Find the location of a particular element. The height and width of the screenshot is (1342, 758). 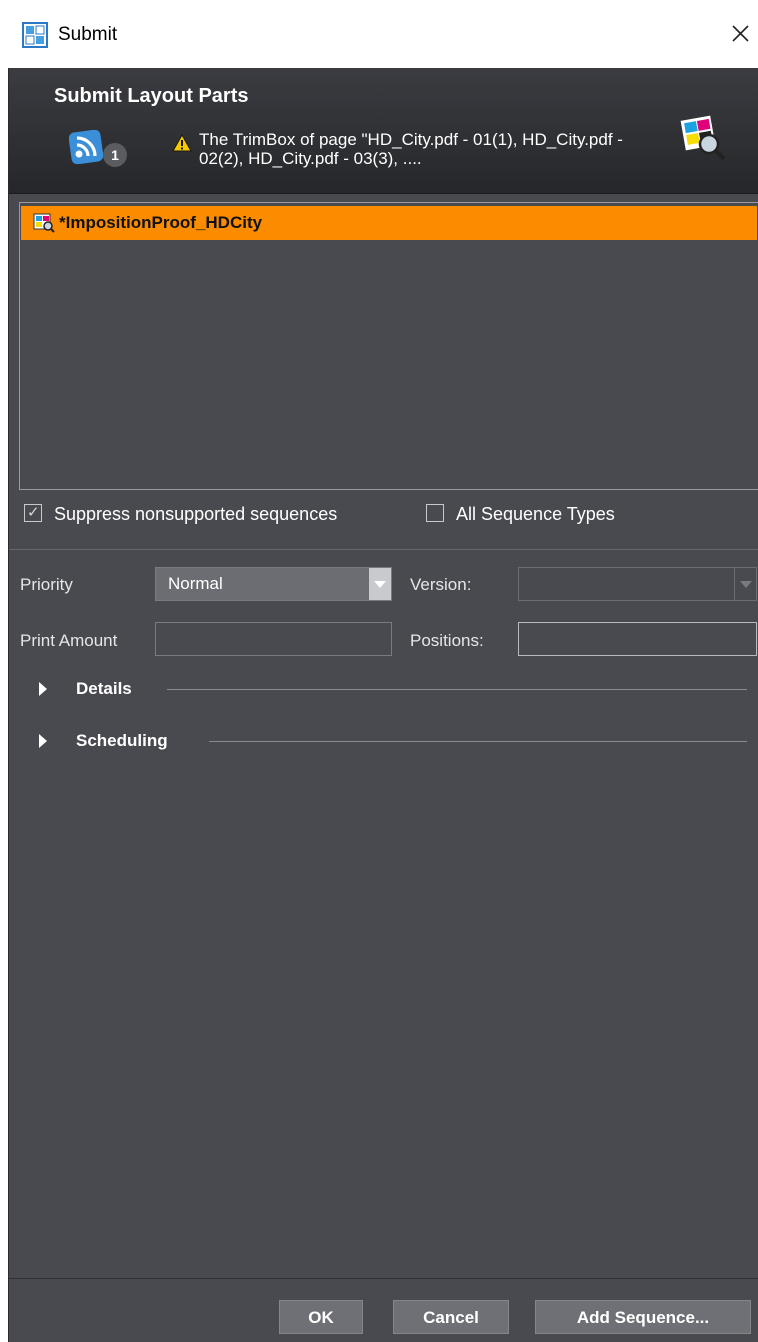

priority-value: Normal is located at coordinates (195, 583).